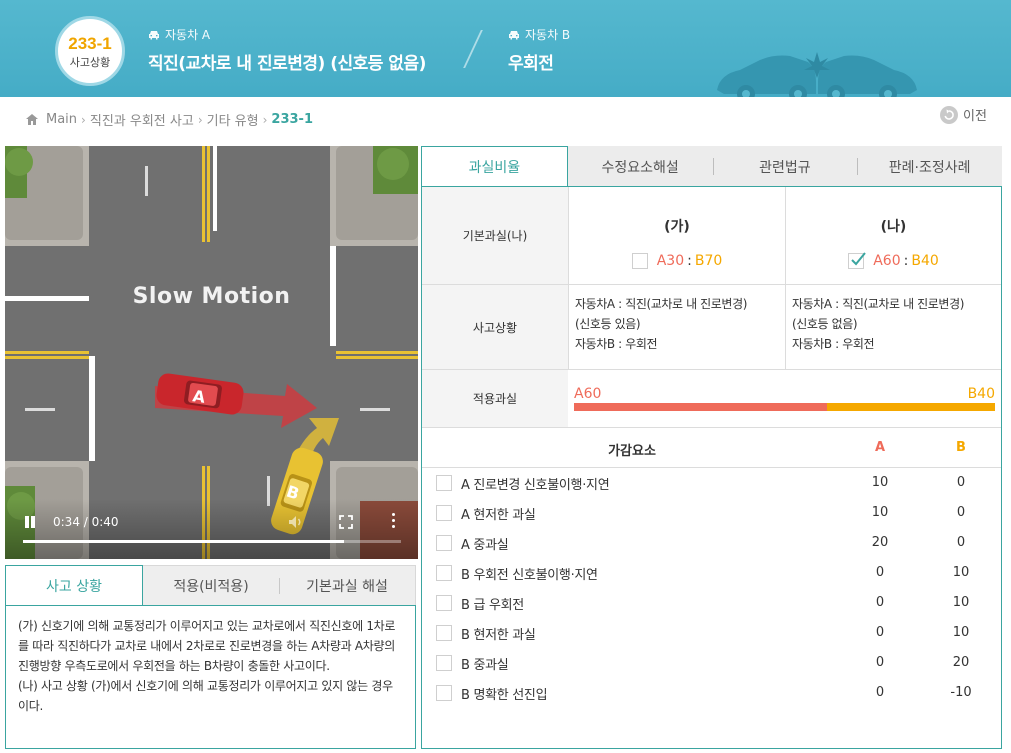 The width and height of the screenshot is (1011, 753). I want to click on fullscreen-icon, so click(346, 522).